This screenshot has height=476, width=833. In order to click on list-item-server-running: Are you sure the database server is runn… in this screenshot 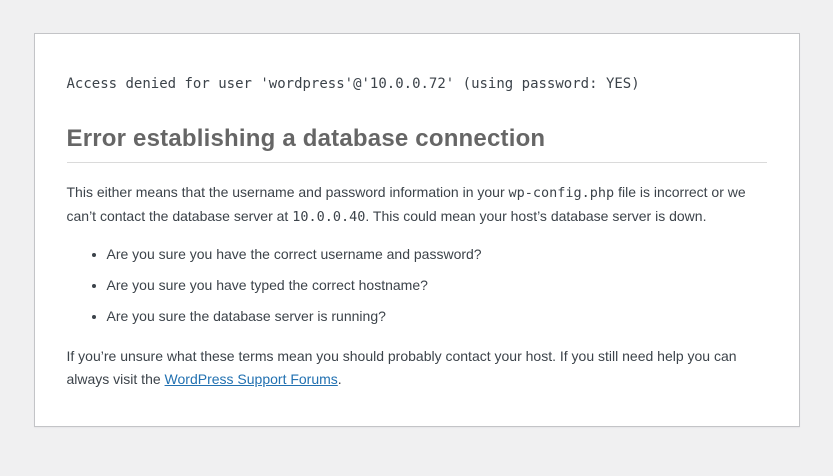, I will do `click(437, 316)`.